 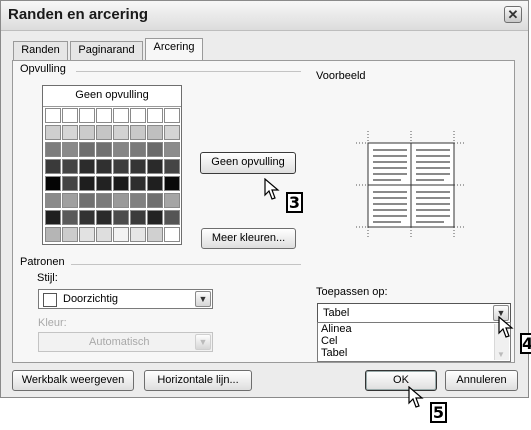 I want to click on tab-randen: Randen, so click(x=40, y=50).